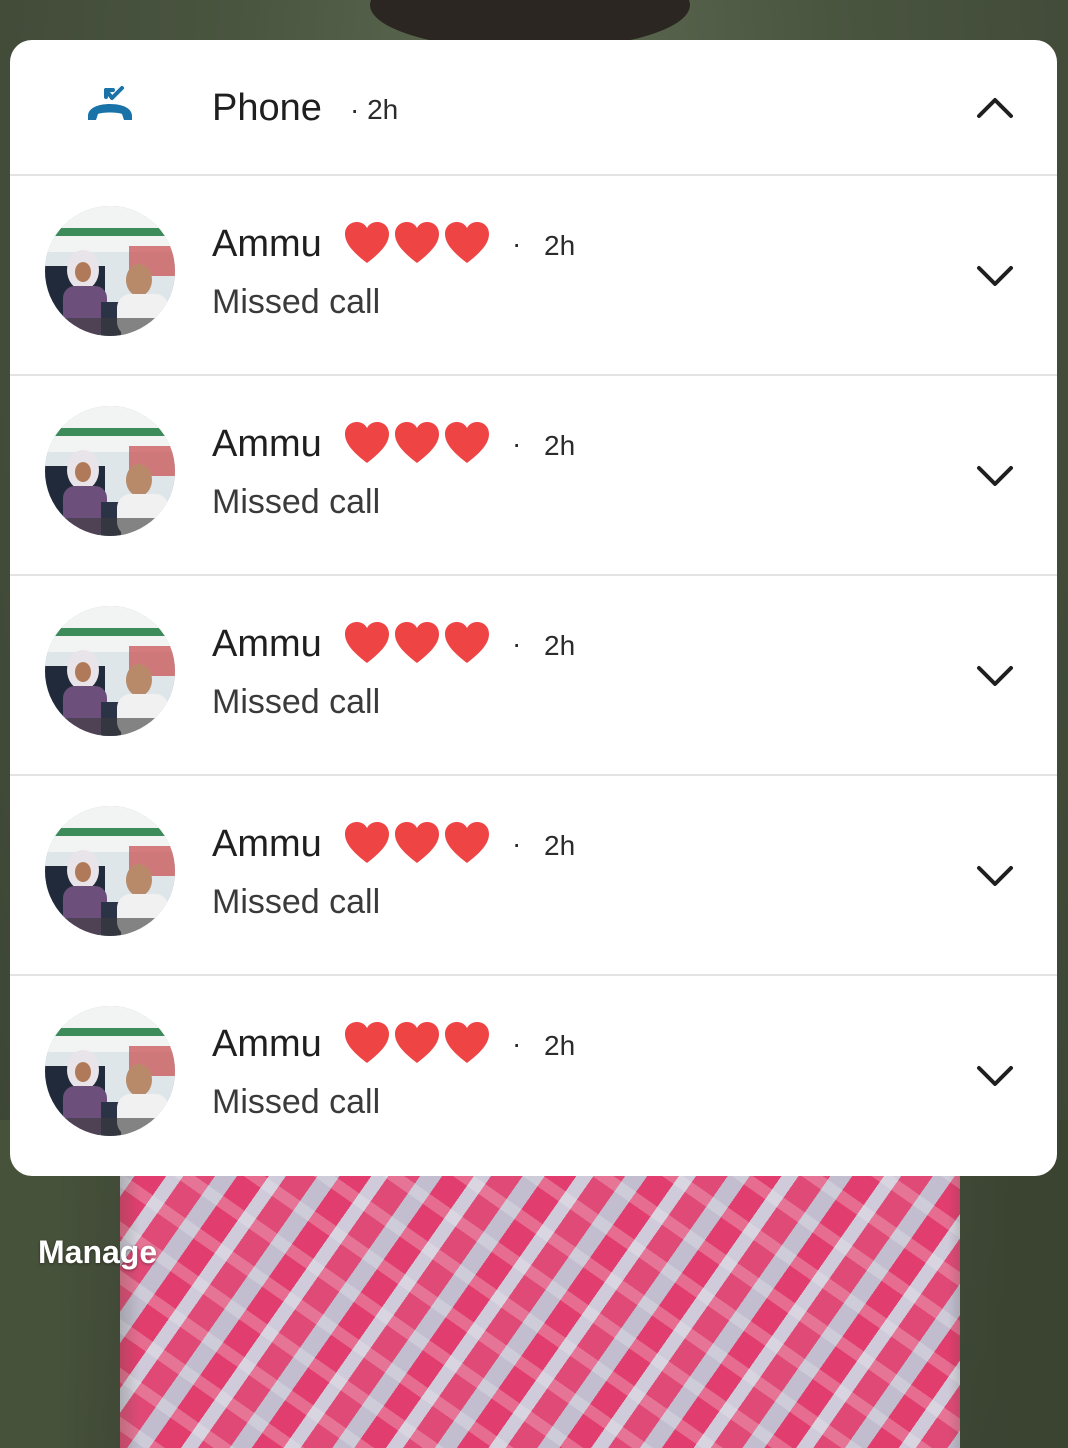  I want to click on app-name: Phone, so click(267, 108).